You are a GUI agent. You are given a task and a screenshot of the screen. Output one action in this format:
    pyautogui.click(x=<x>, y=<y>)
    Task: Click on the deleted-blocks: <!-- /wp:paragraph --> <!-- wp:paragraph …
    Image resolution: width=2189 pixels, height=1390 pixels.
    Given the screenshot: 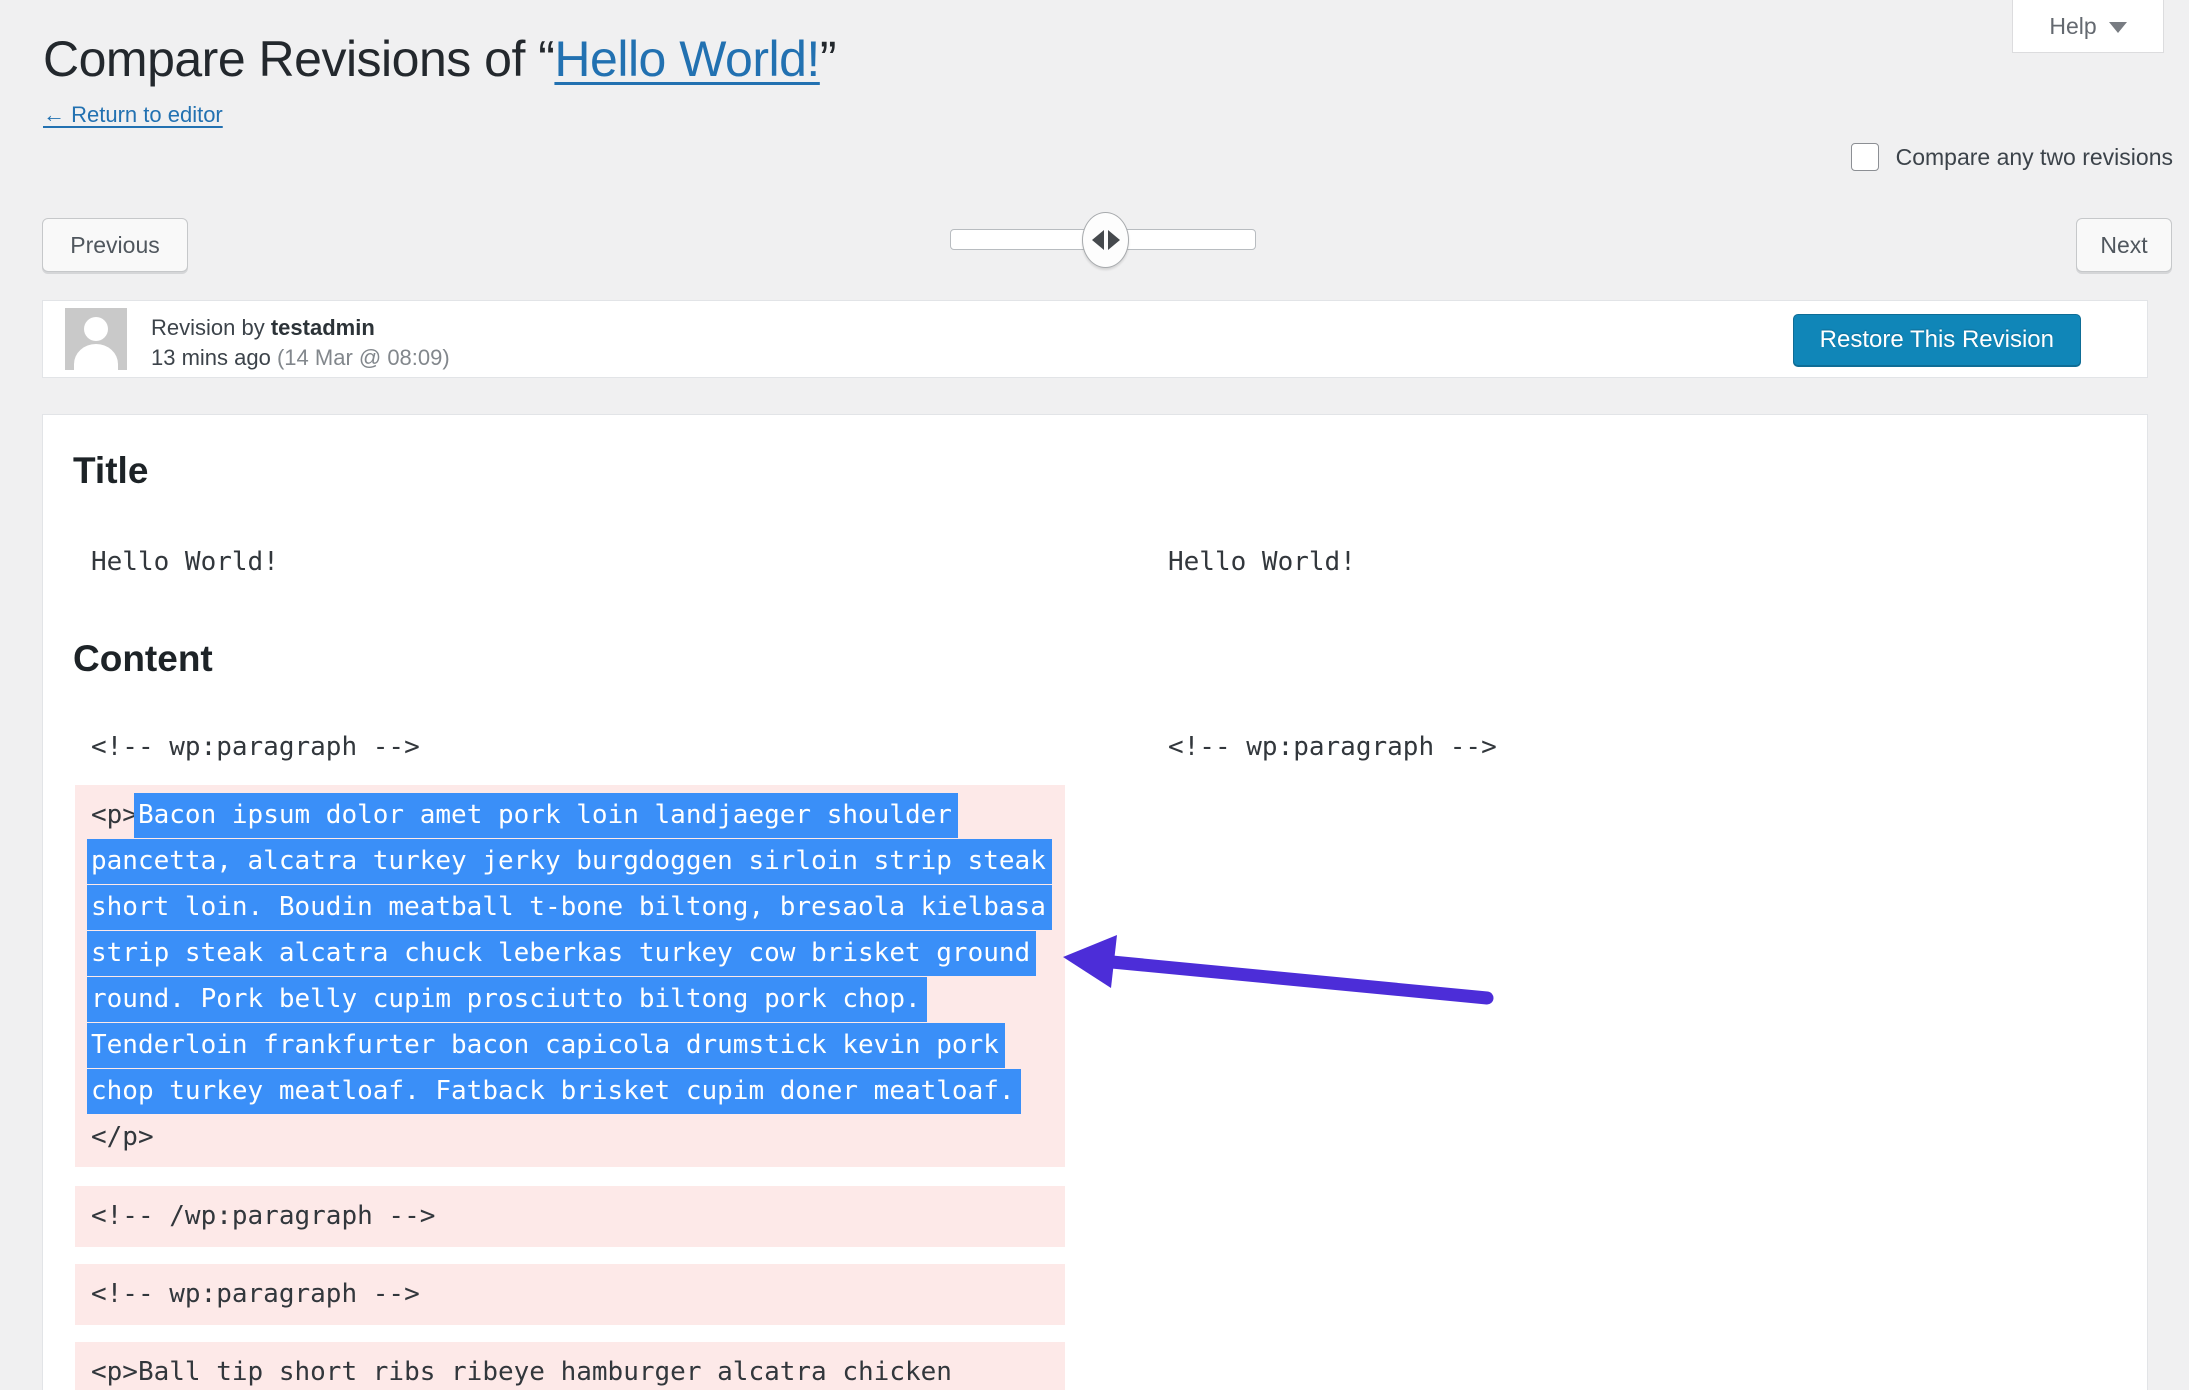 What is the action you would take?
    pyautogui.click(x=1095, y=1288)
    